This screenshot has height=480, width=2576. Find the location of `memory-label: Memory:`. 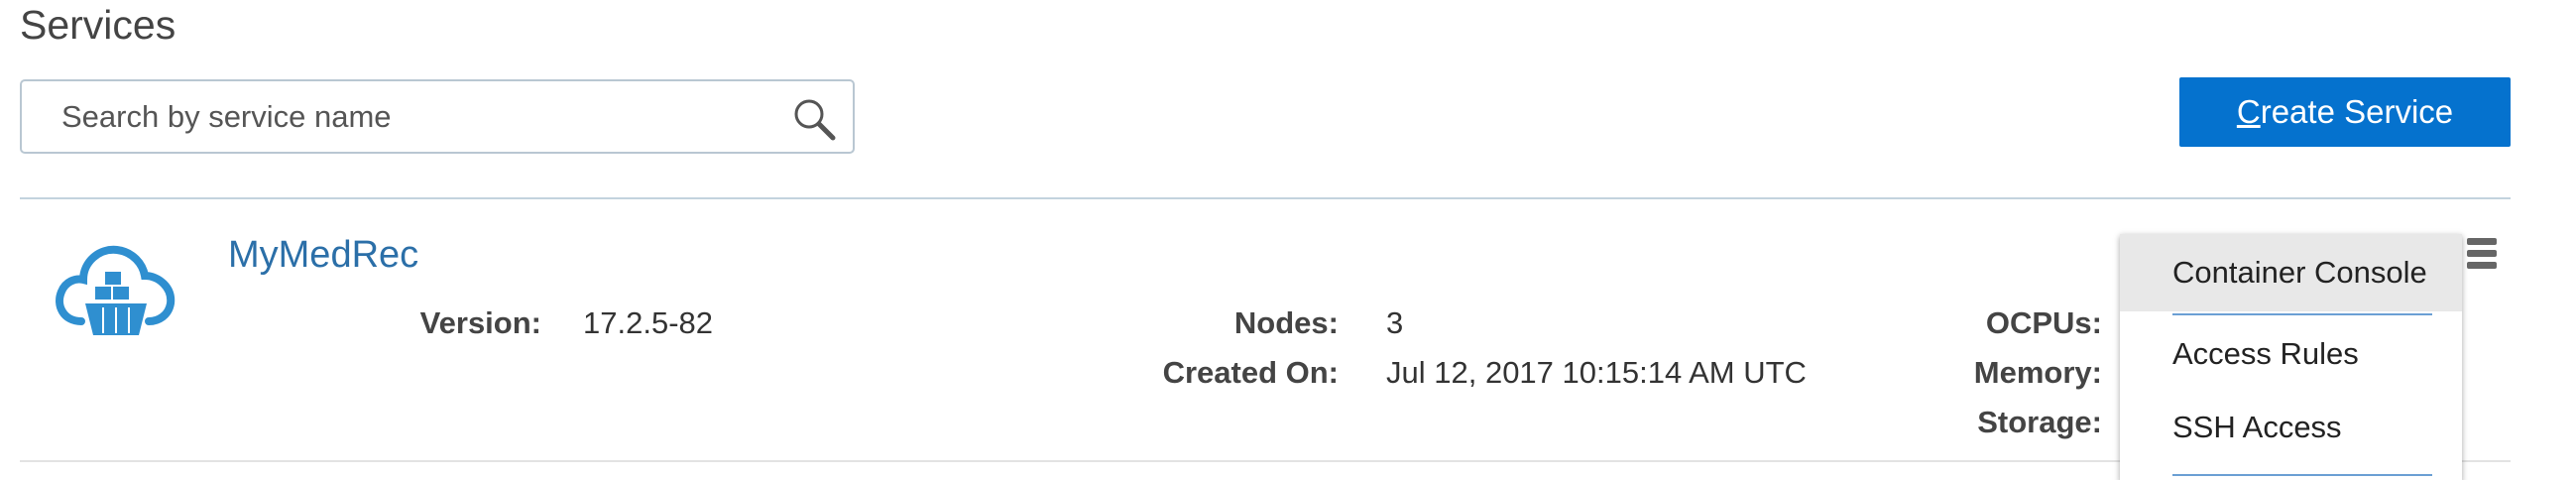

memory-label: Memory: is located at coordinates (2037, 372).